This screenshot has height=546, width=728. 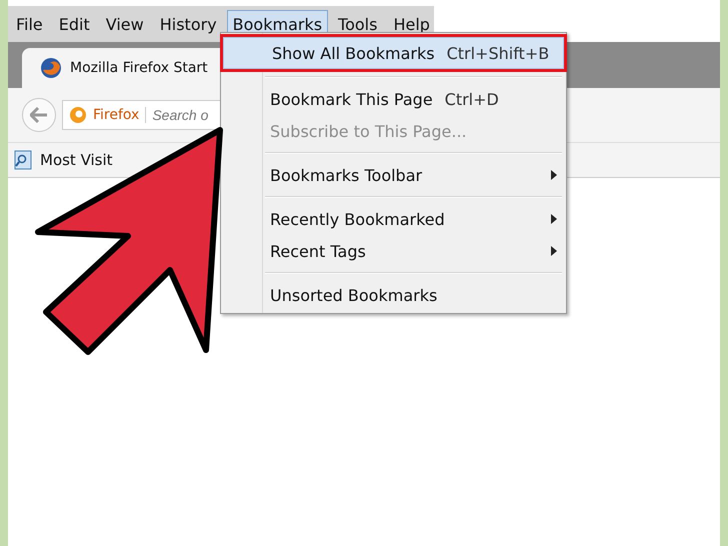 What do you see at coordinates (393, 219) in the screenshot?
I see `menu-item: Recently Bookmarked` at bounding box center [393, 219].